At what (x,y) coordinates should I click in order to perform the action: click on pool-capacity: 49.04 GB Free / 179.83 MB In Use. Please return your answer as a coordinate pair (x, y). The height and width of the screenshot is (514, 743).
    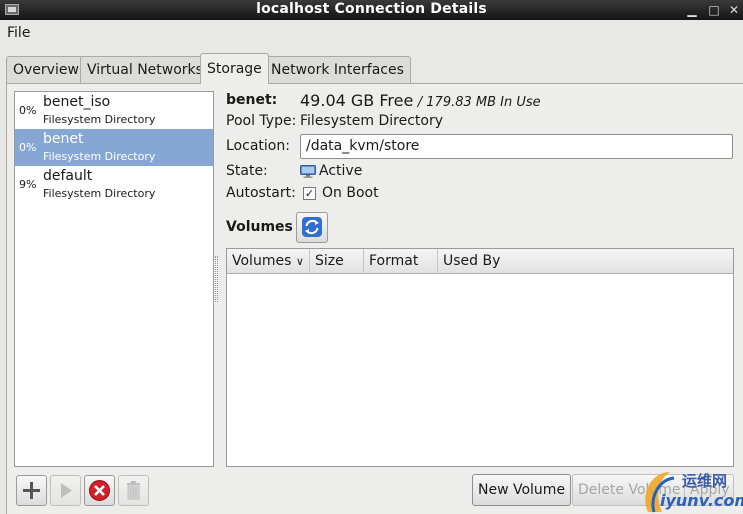
    Looking at the image, I should click on (420, 100).